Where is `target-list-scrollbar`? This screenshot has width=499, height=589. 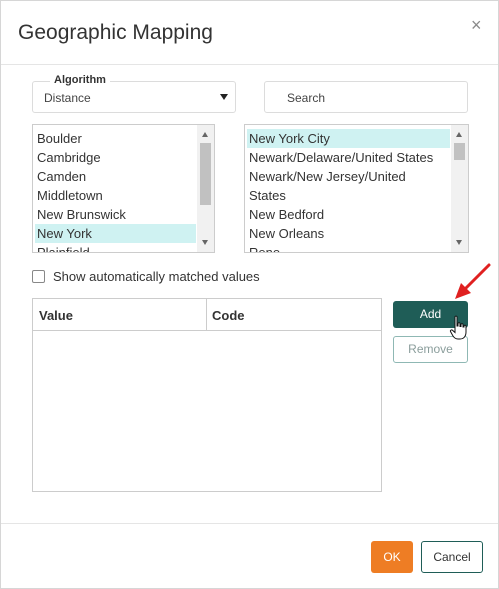 target-list-scrollbar is located at coordinates (459, 188).